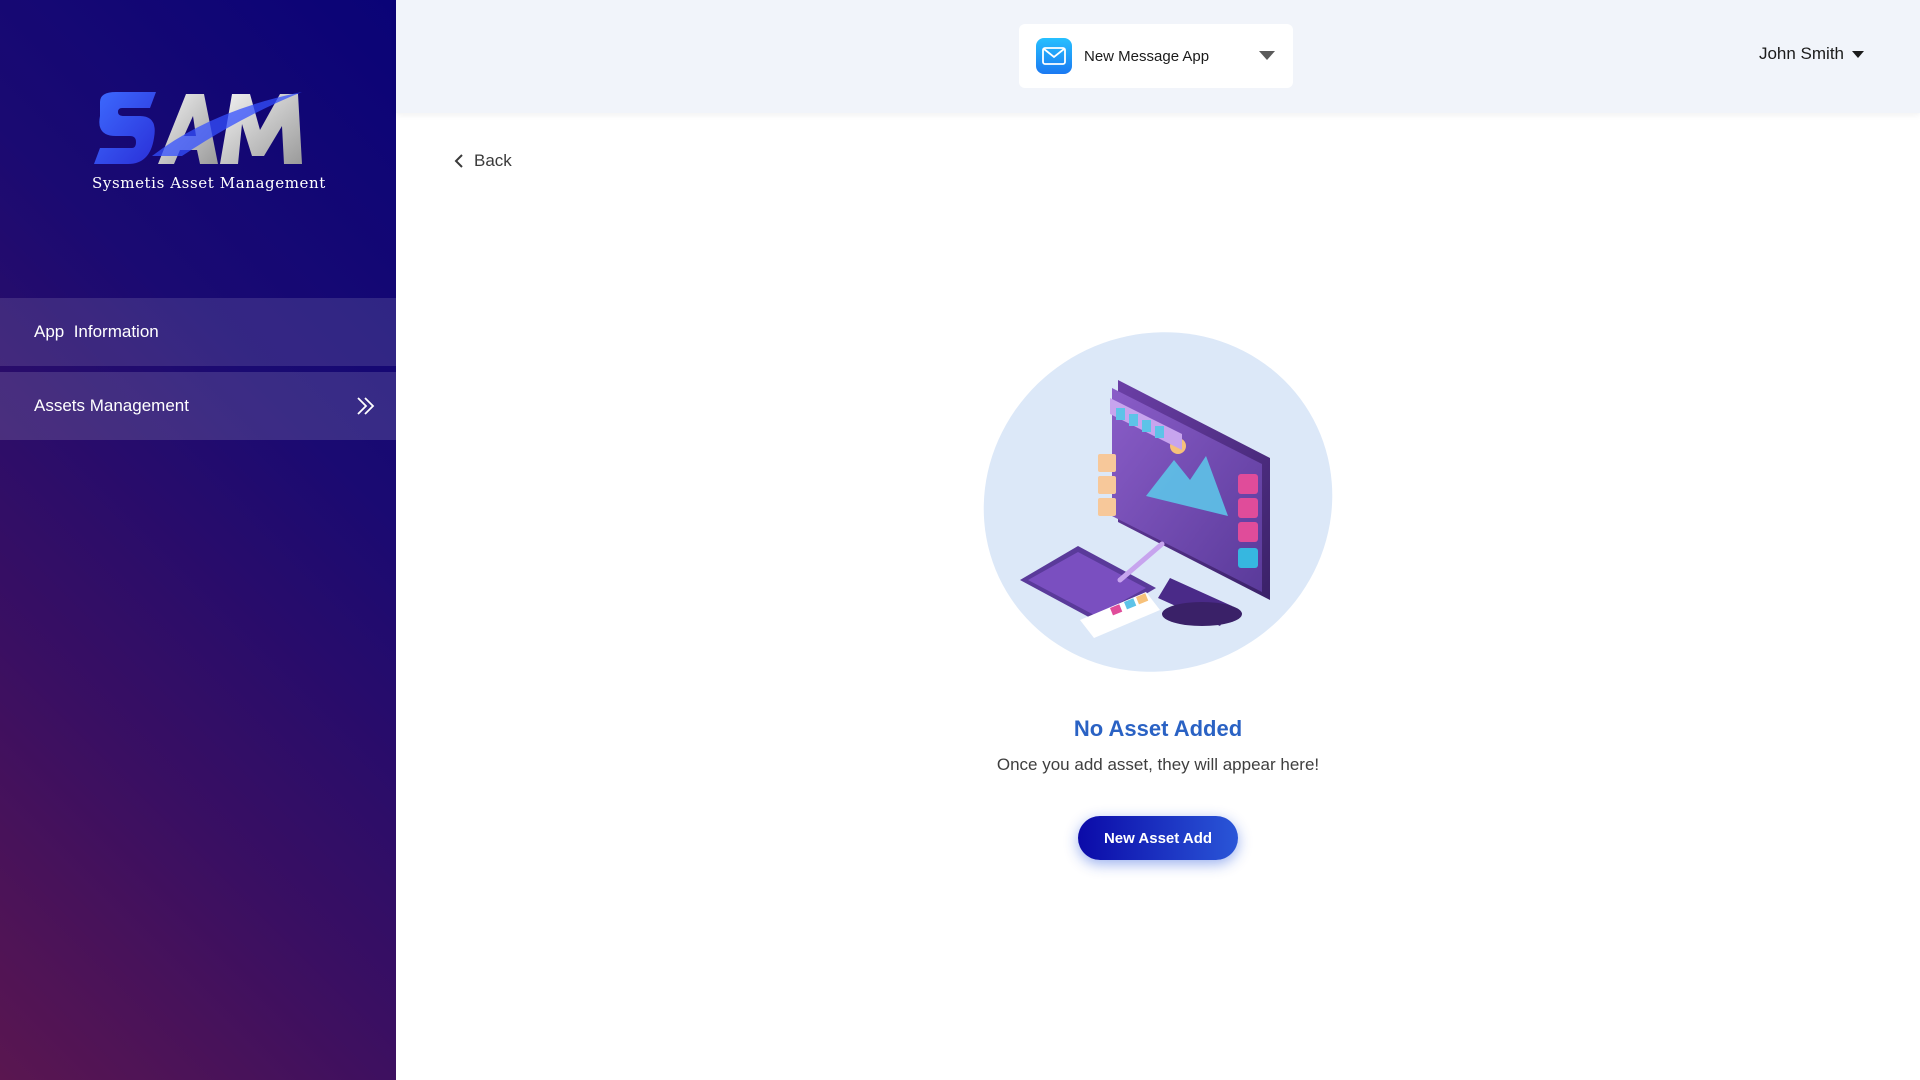 This screenshot has height=1080, width=1920. I want to click on top-header: New Message App John Smith, so click(1158, 56).